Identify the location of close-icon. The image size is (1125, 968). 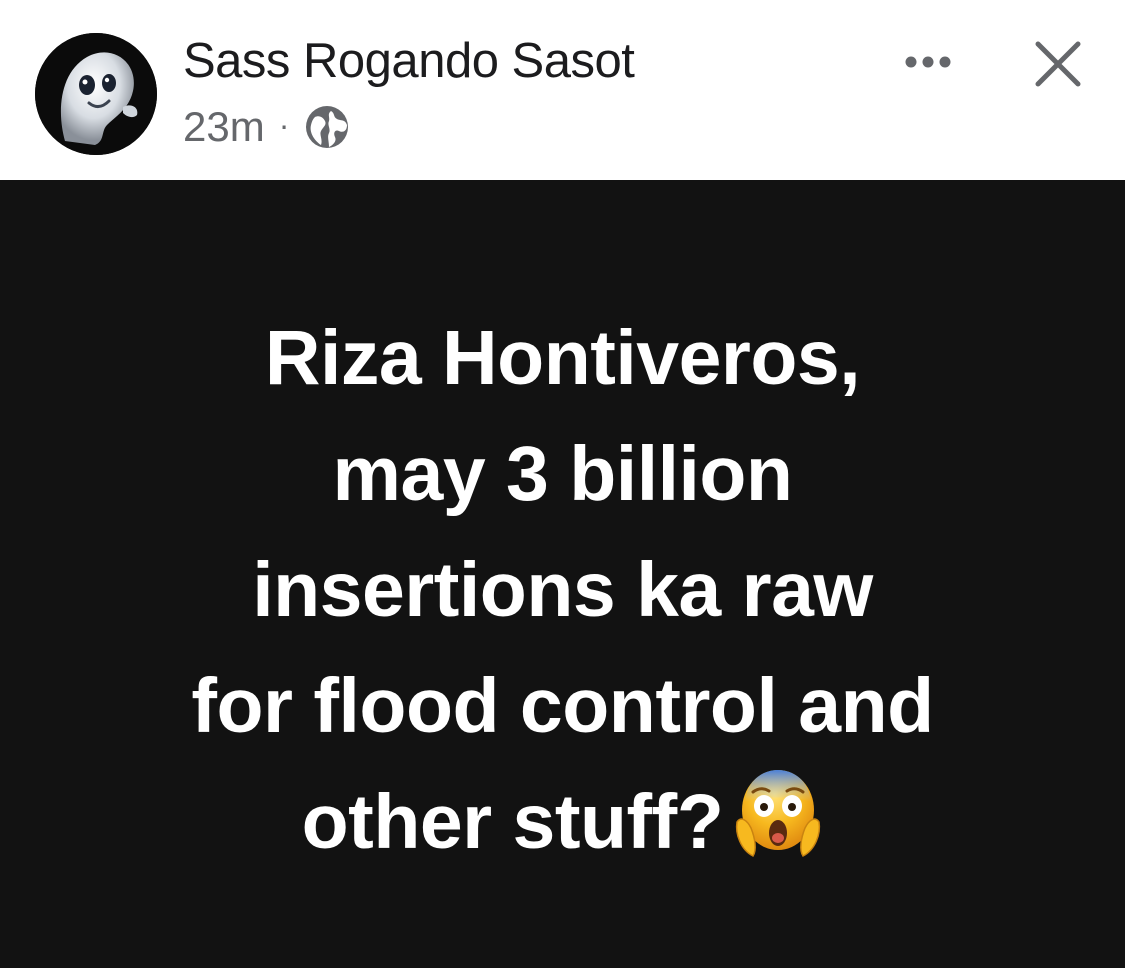
(1058, 64).